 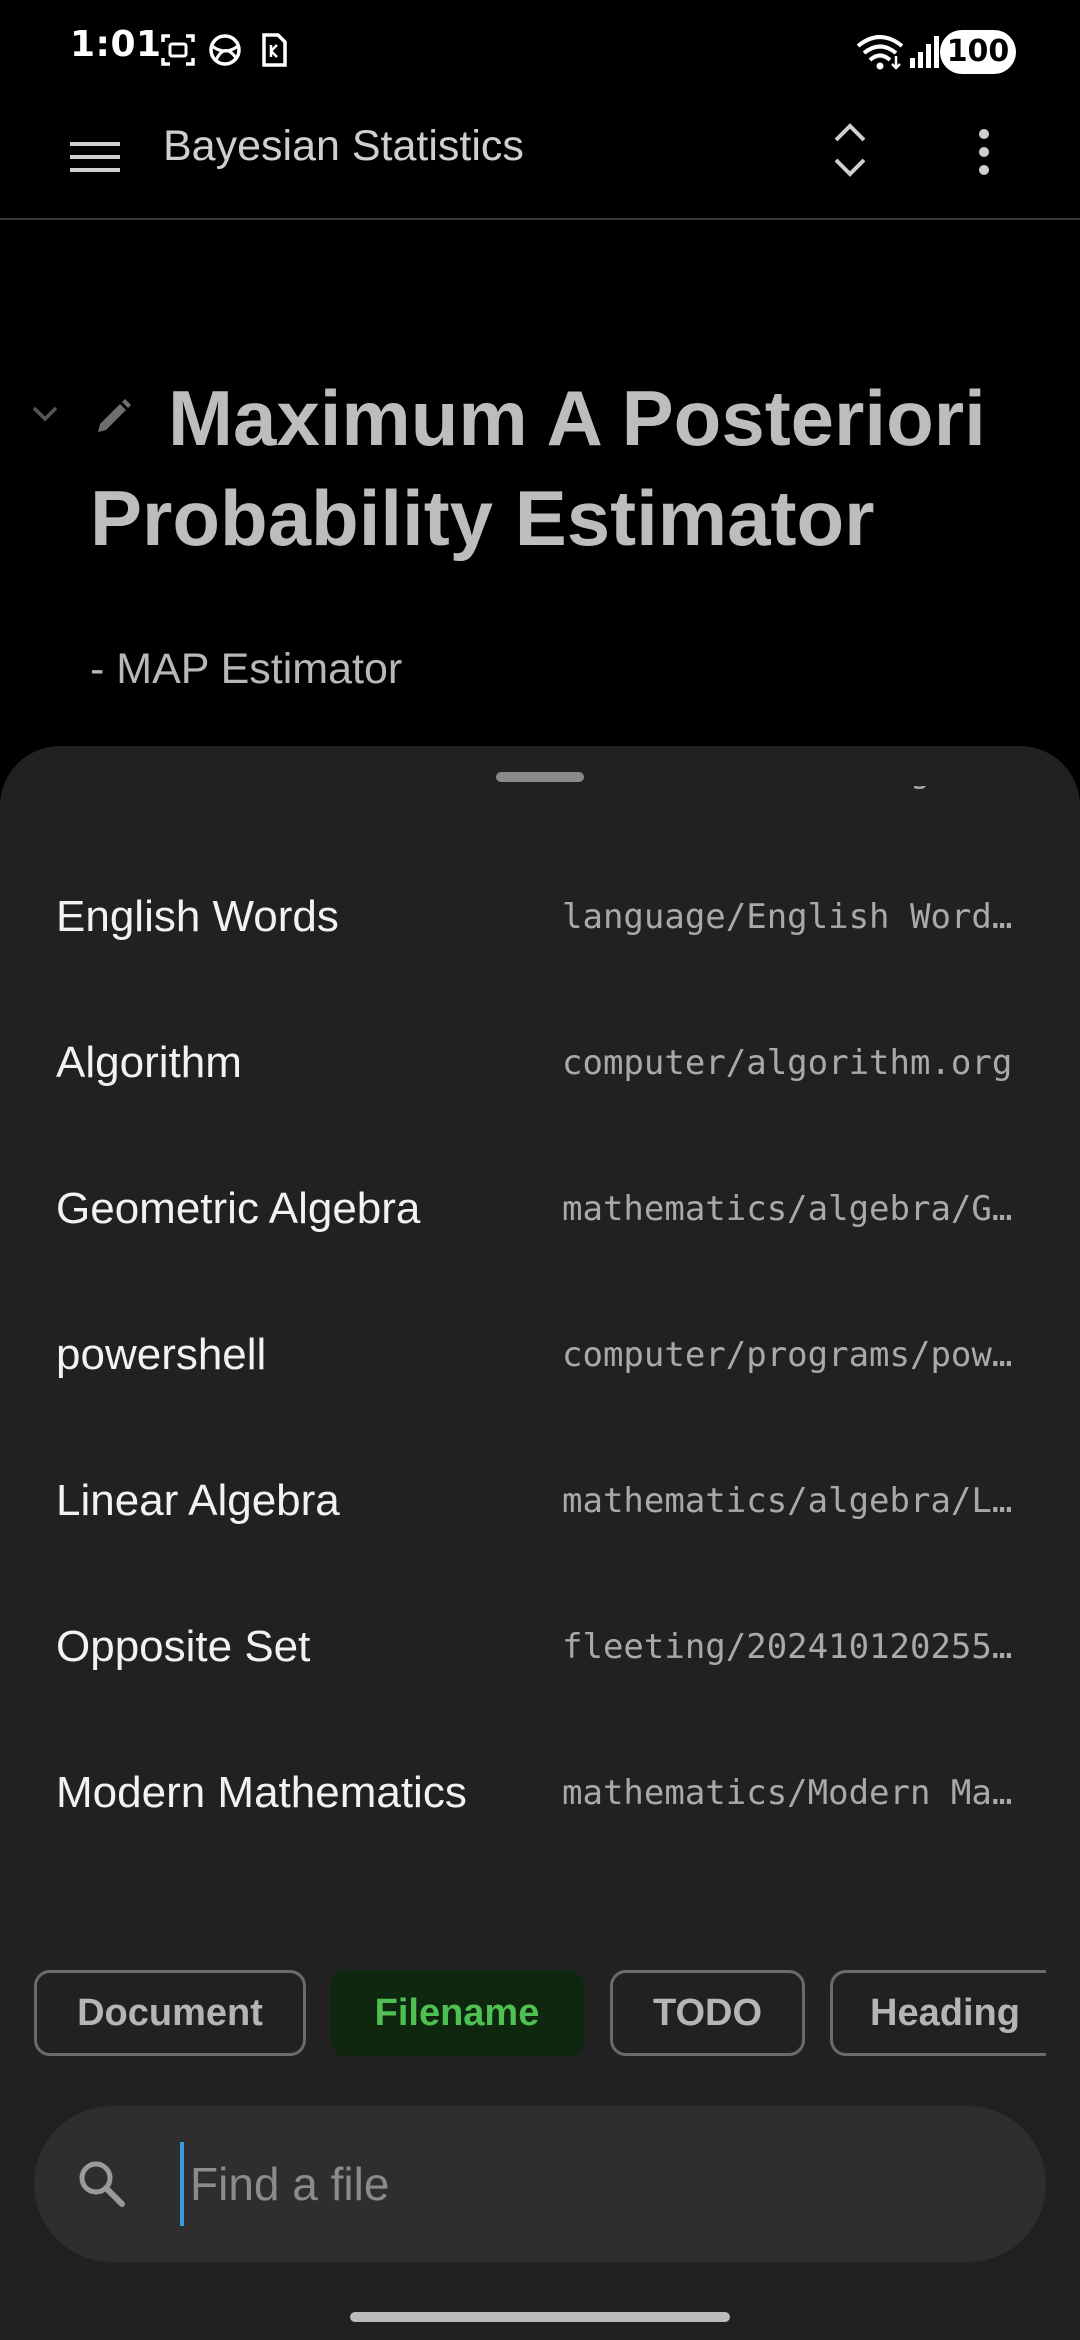 What do you see at coordinates (595, 2184) in the screenshot?
I see `search-input` at bounding box center [595, 2184].